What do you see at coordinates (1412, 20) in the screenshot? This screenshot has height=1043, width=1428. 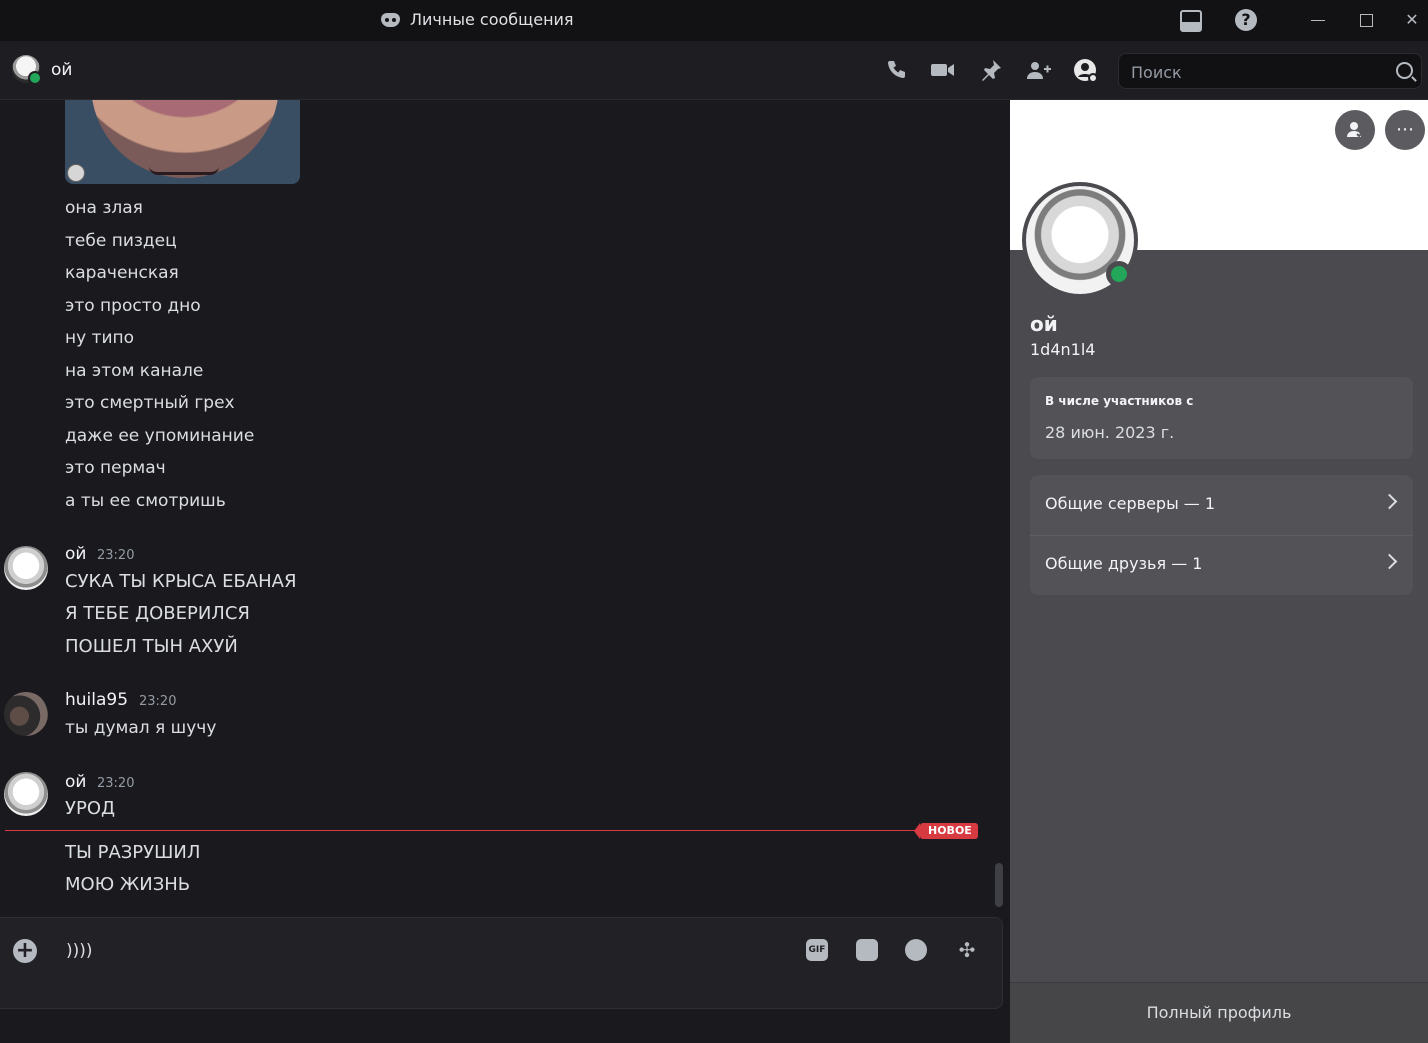 I see `close-button: ✕` at bounding box center [1412, 20].